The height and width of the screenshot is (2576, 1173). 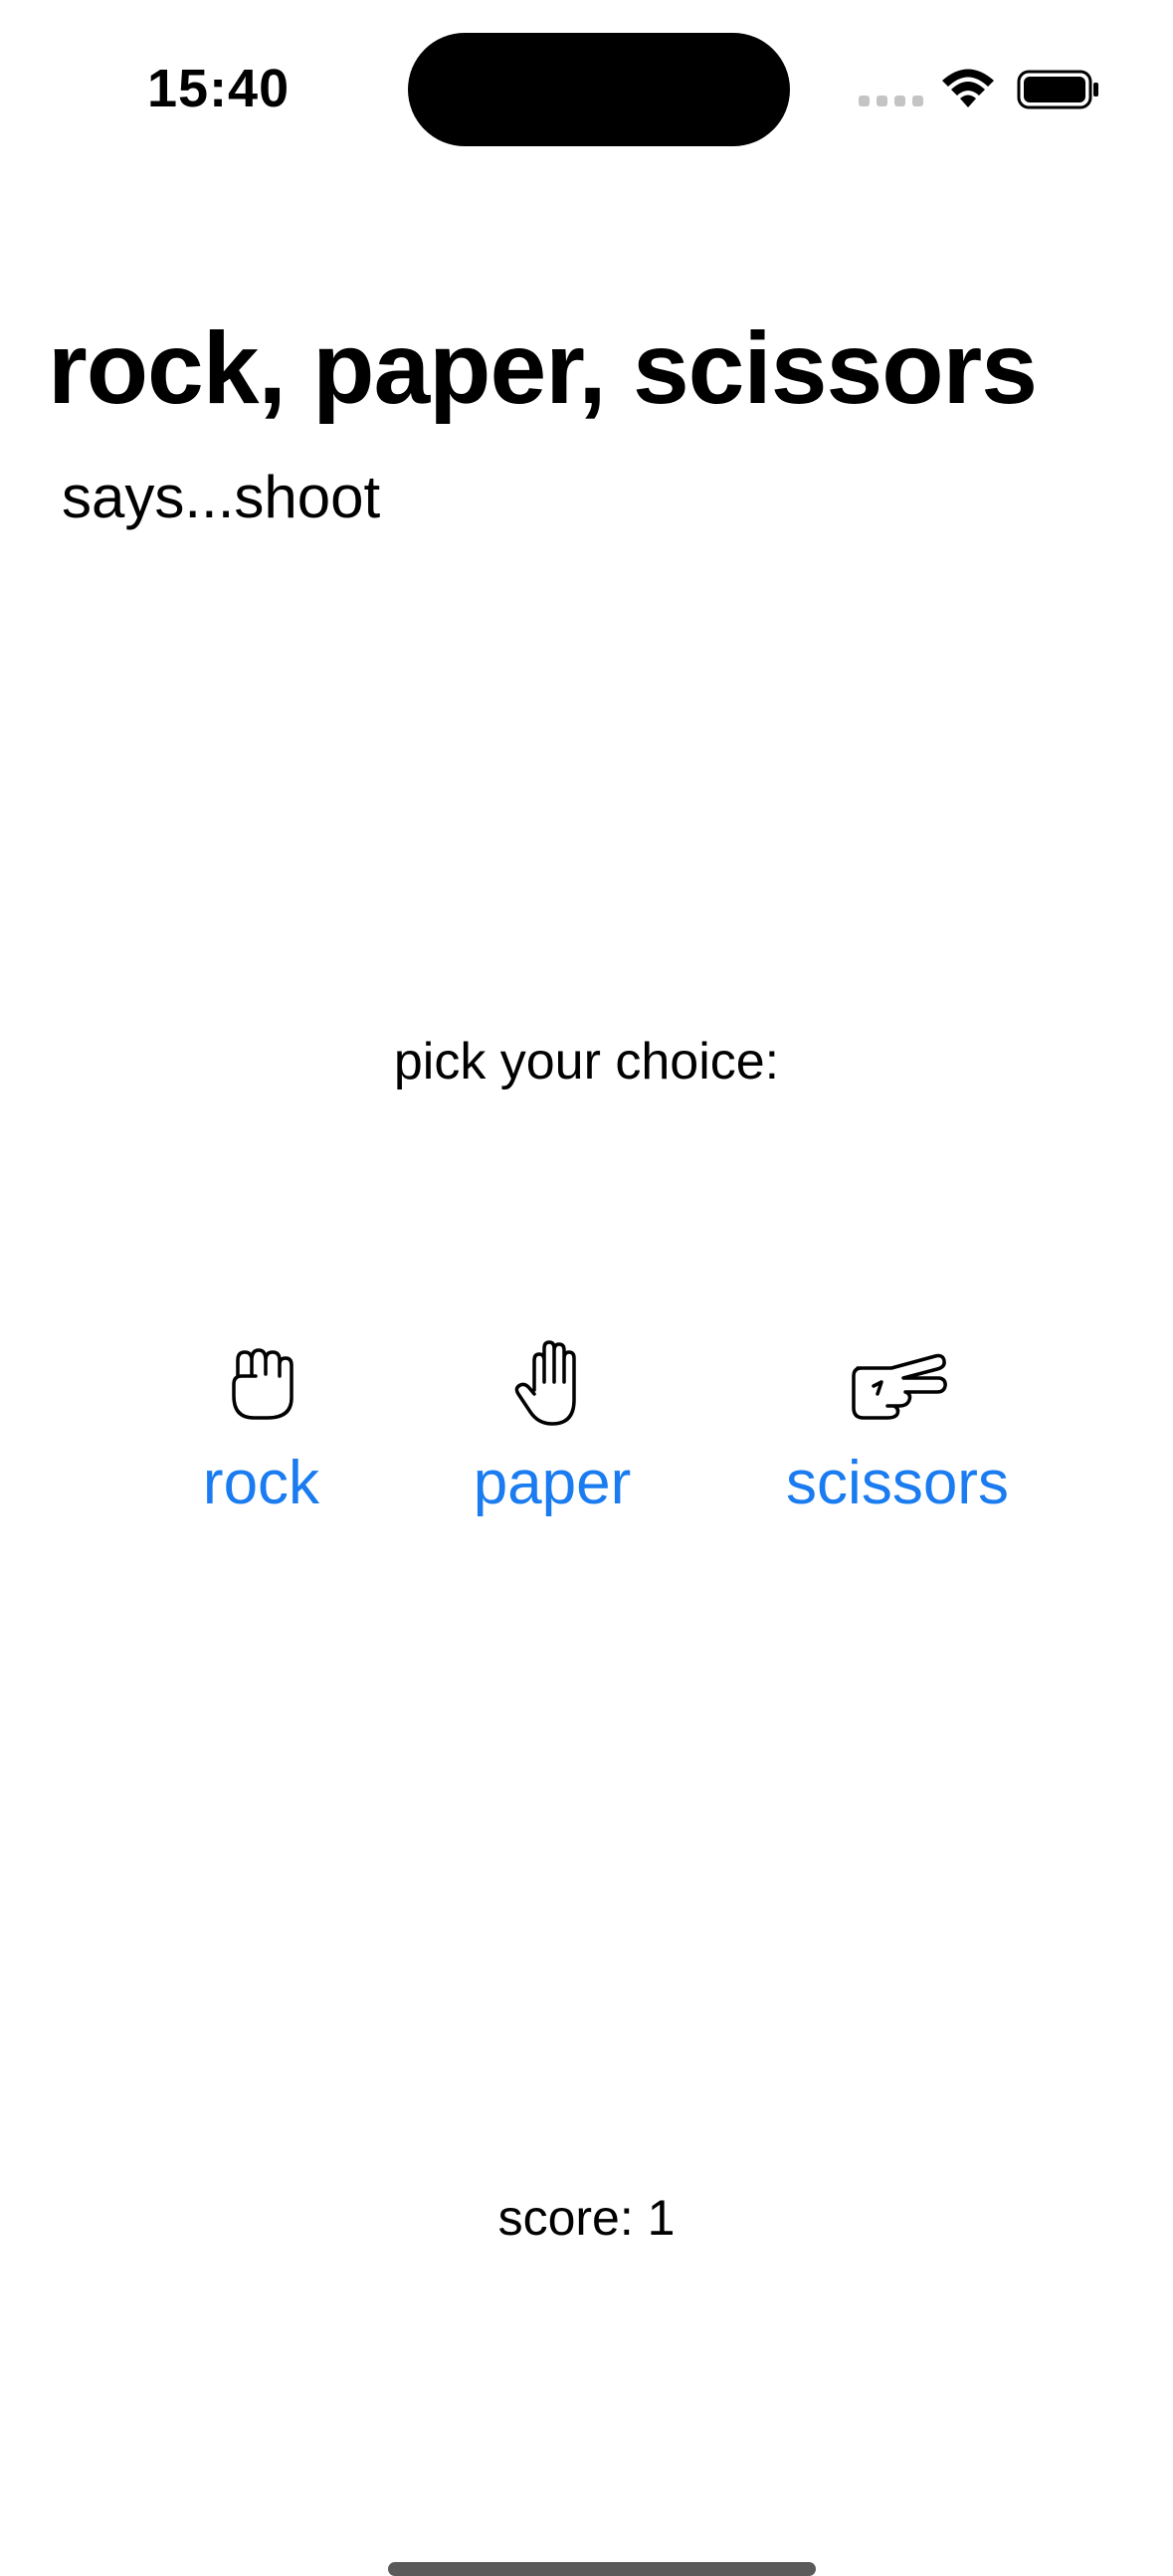 What do you see at coordinates (1057, 89) in the screenshot?
I see `battery-icon` at bounding box center [1057, 89].